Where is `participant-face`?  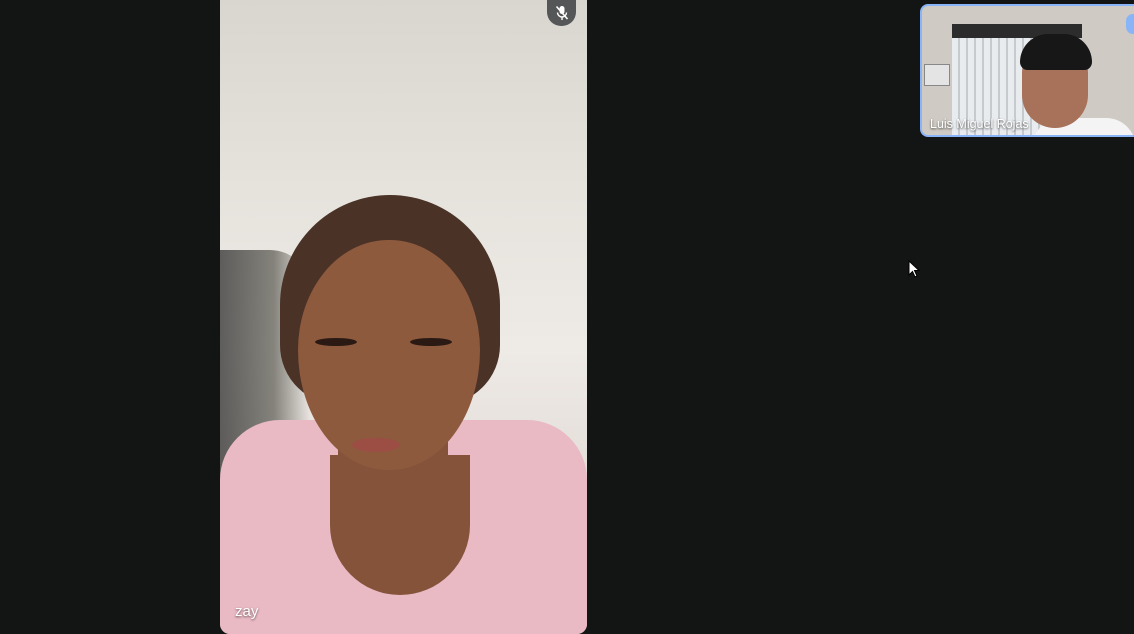 participant-face is located at coordinates (389, 355).